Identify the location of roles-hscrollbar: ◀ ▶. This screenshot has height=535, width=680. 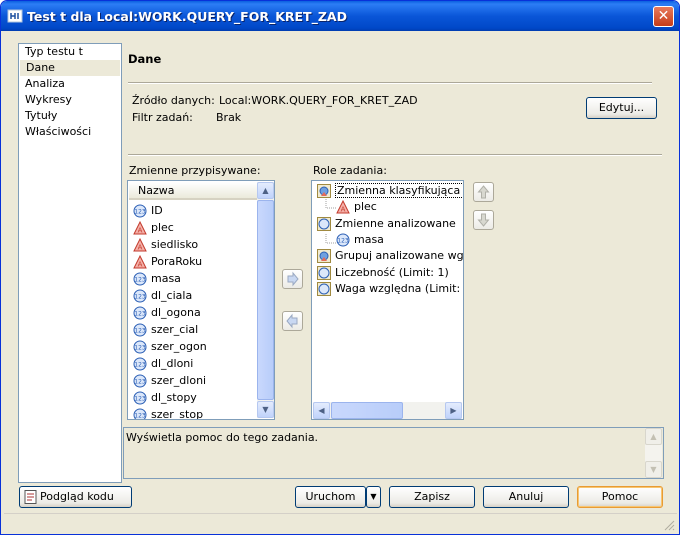
(387, 410).